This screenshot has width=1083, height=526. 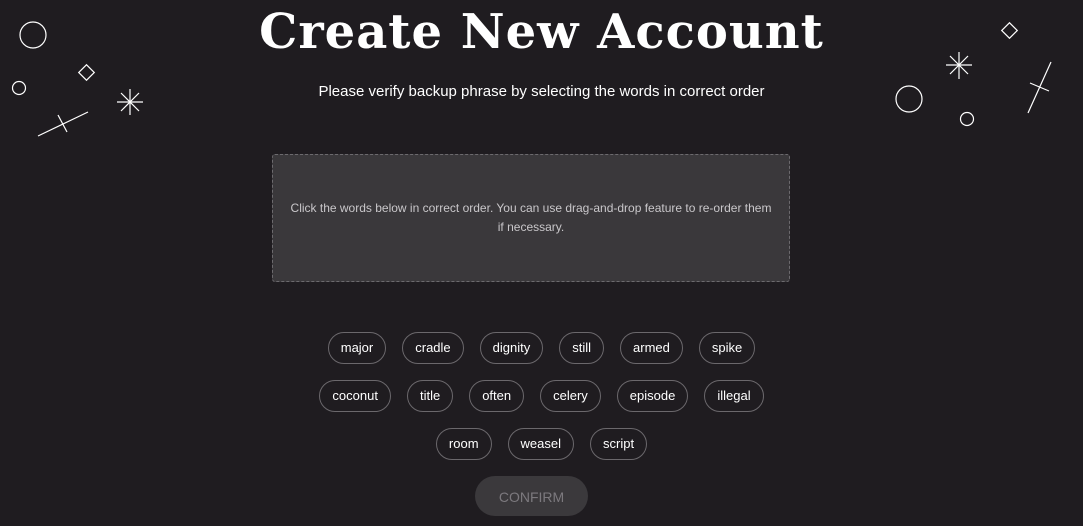 I want to click on word-chip-illegal: illegal, so click(x=734, y=396).